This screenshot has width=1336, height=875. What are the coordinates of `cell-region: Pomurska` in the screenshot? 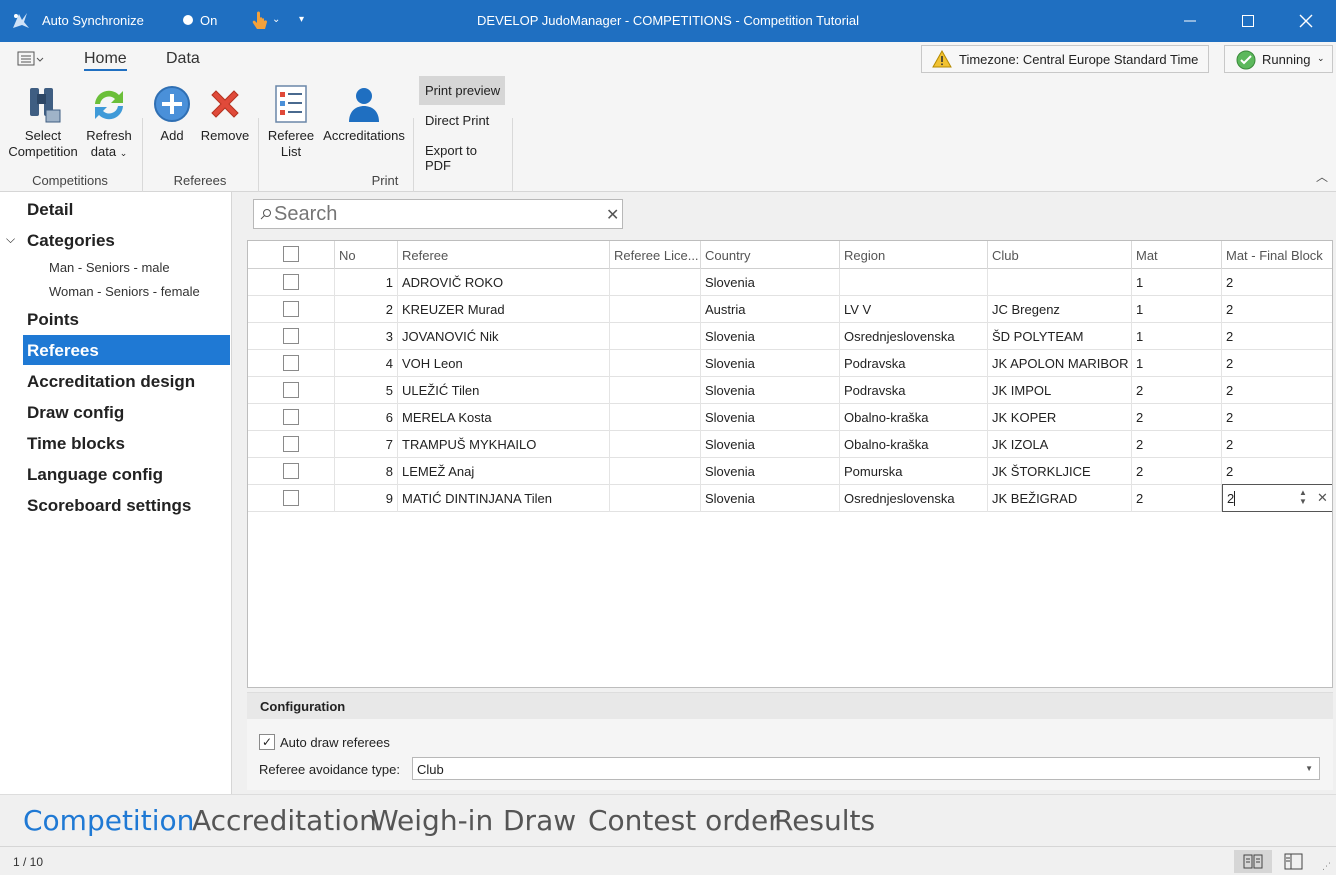 It's located at (914, 471).